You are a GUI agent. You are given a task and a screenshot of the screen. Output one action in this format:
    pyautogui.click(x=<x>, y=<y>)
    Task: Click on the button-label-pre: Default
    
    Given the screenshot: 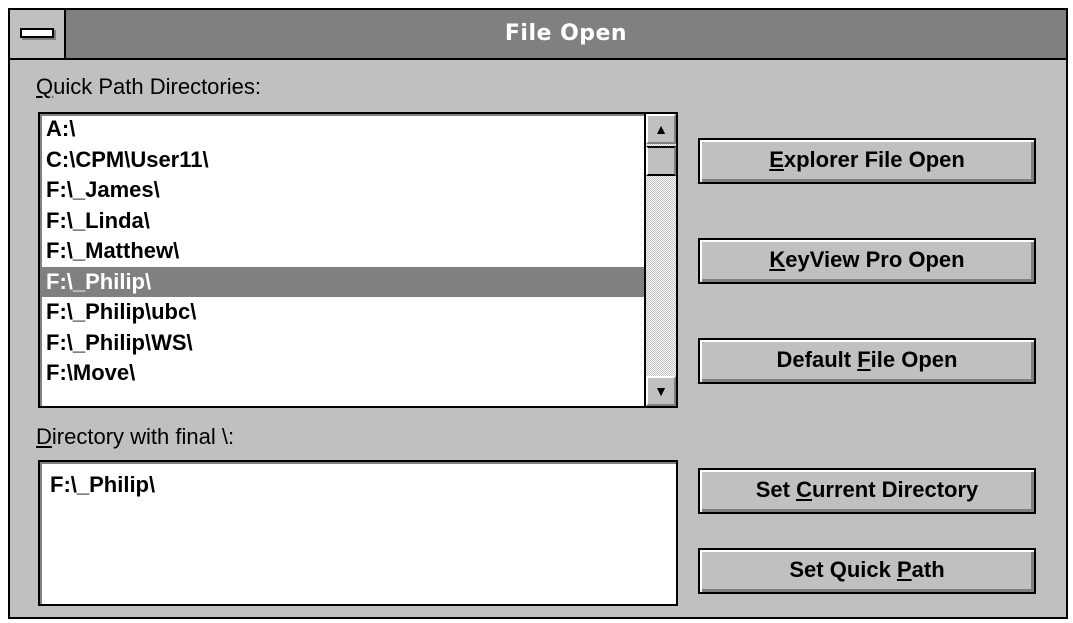 What is the action you would take?
    pyautogui.click(x=817, y=359)
    